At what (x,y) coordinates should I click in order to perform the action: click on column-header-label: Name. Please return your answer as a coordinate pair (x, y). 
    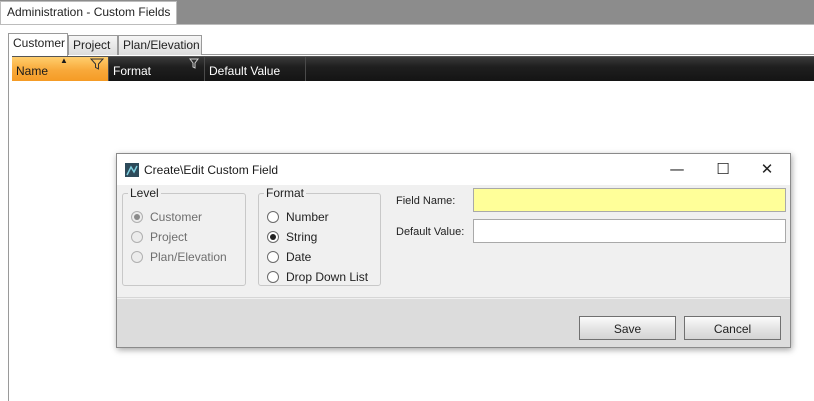
    Looking at the image, I should click on (32, 71).